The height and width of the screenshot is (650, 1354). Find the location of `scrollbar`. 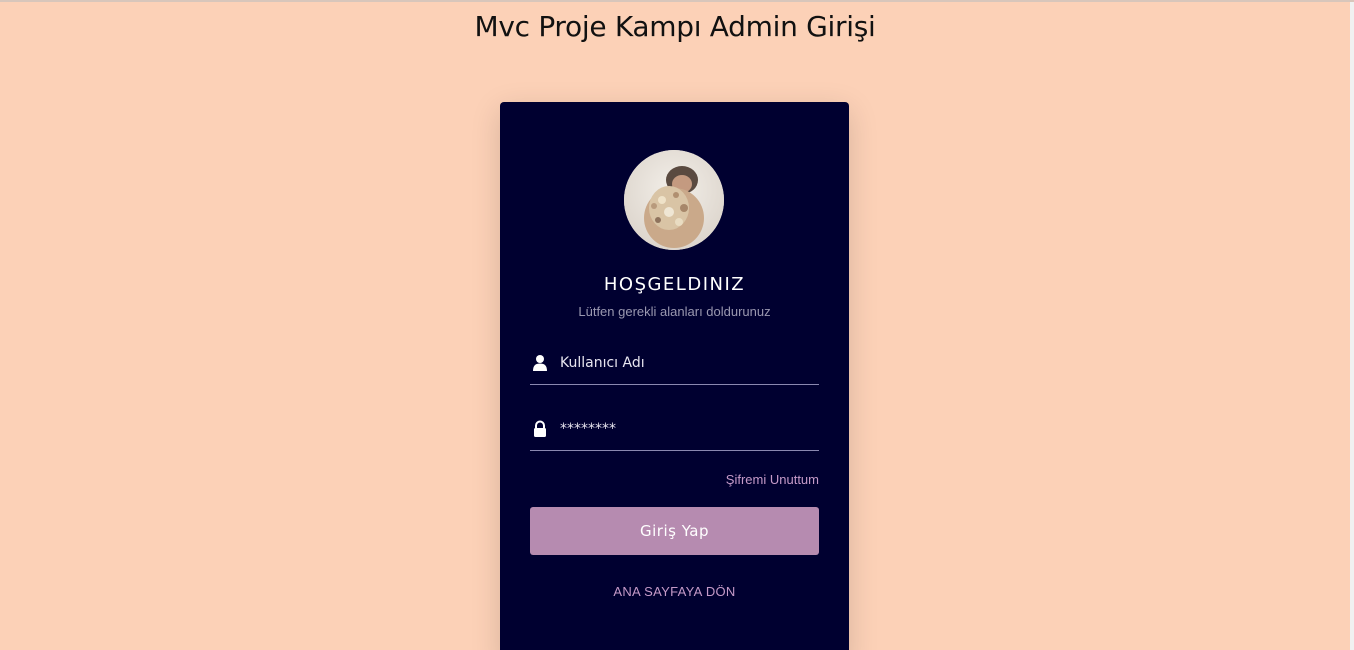

scrollbar is located at coordinates (1352, 326).